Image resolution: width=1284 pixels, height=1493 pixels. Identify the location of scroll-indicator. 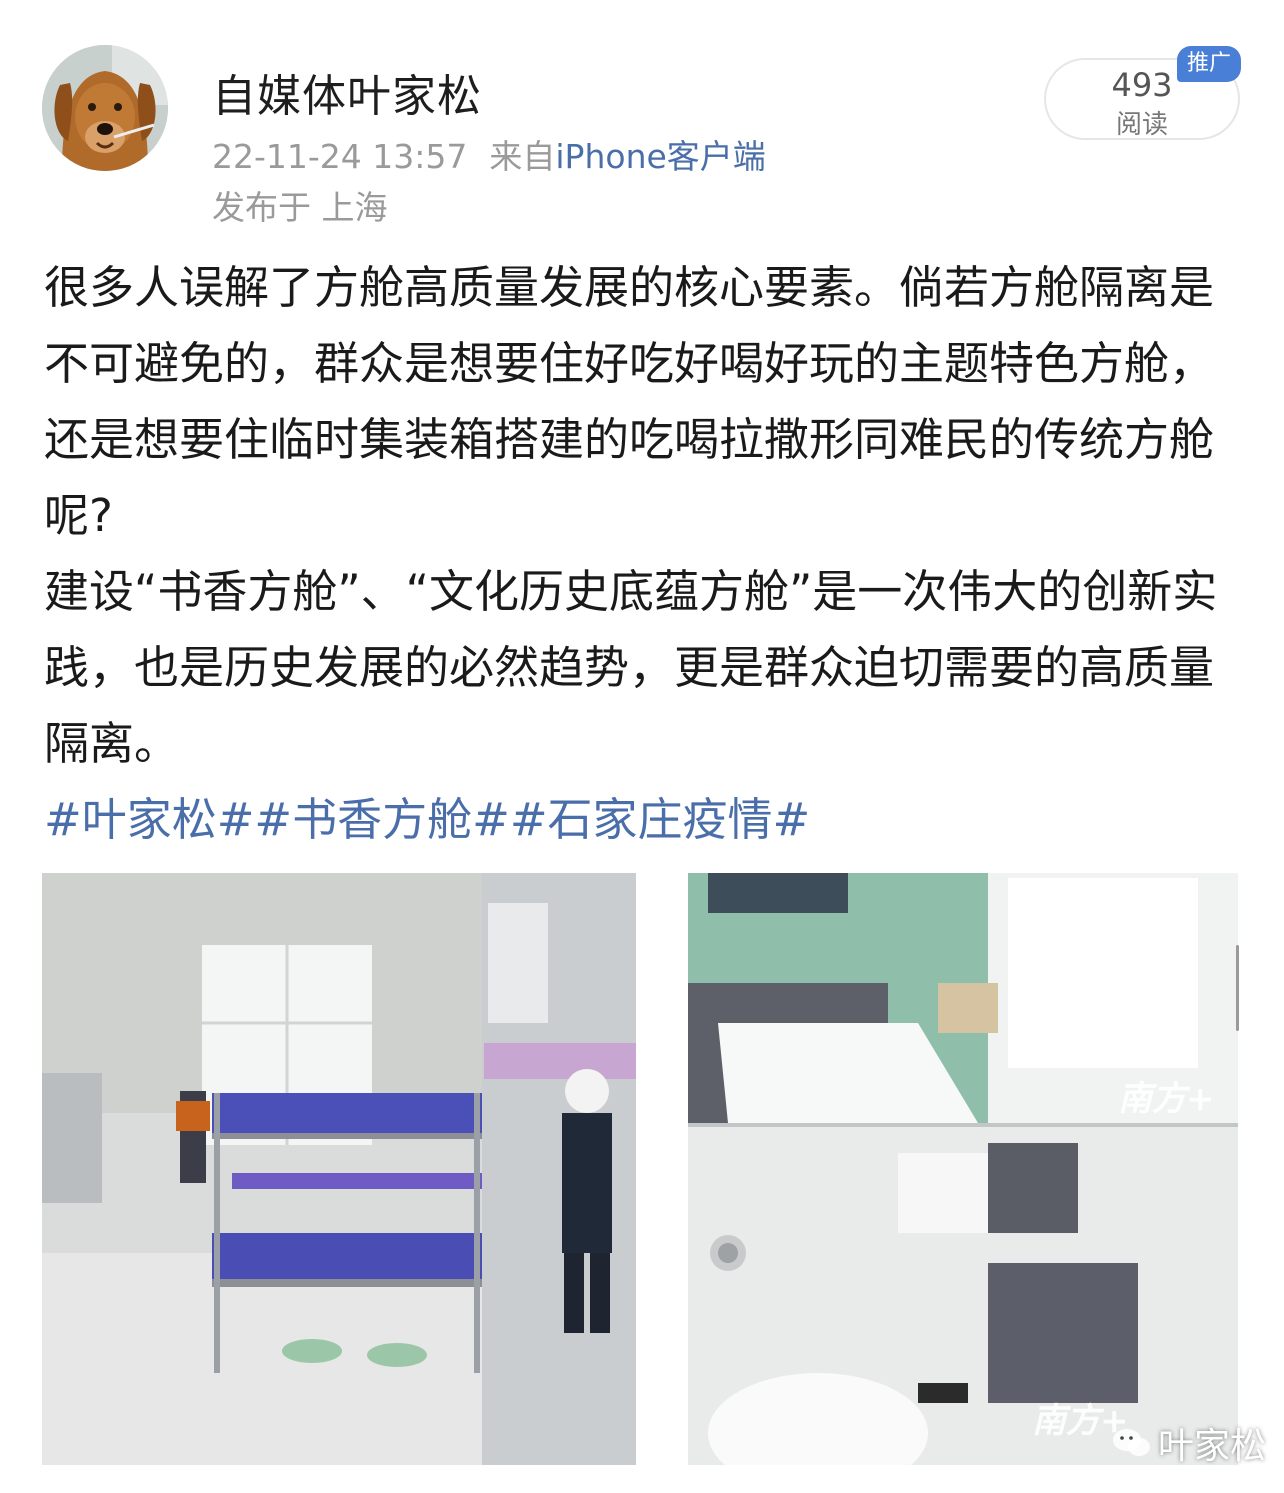
(1237, 988).